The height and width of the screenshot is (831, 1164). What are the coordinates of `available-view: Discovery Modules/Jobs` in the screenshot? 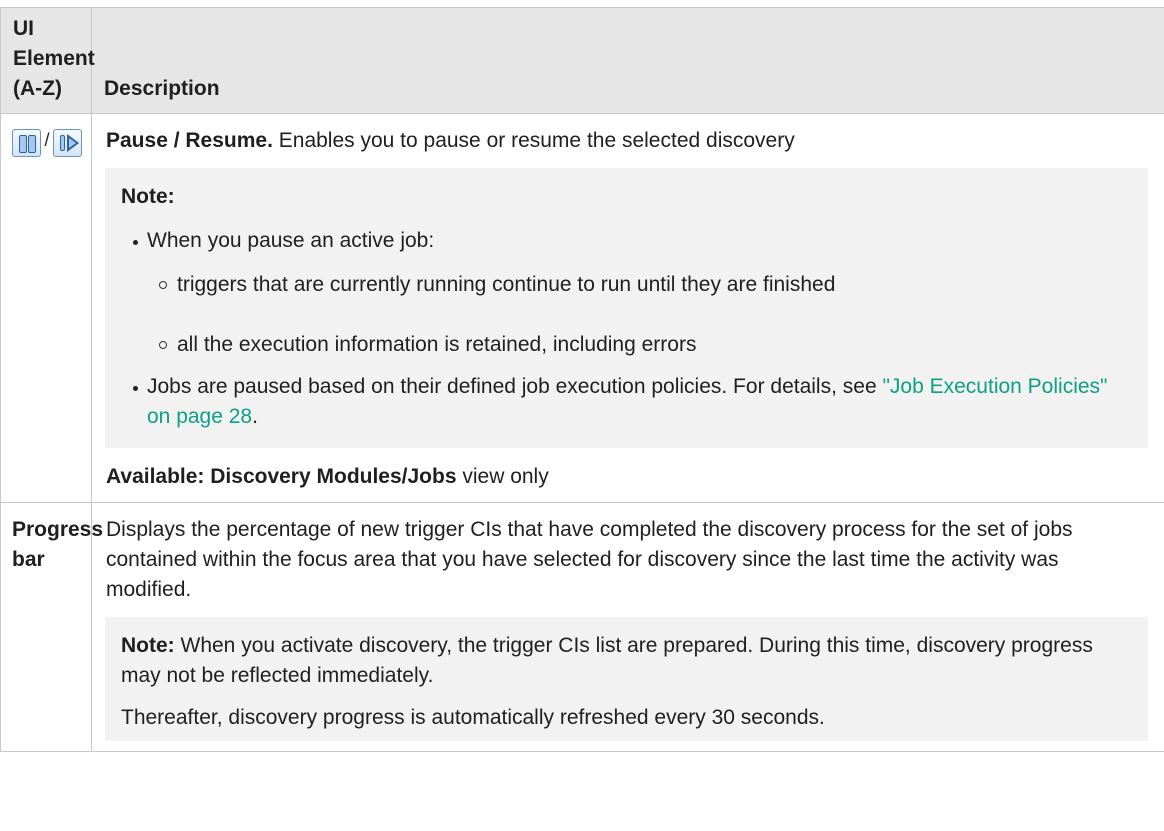 It's located at (333, 476).